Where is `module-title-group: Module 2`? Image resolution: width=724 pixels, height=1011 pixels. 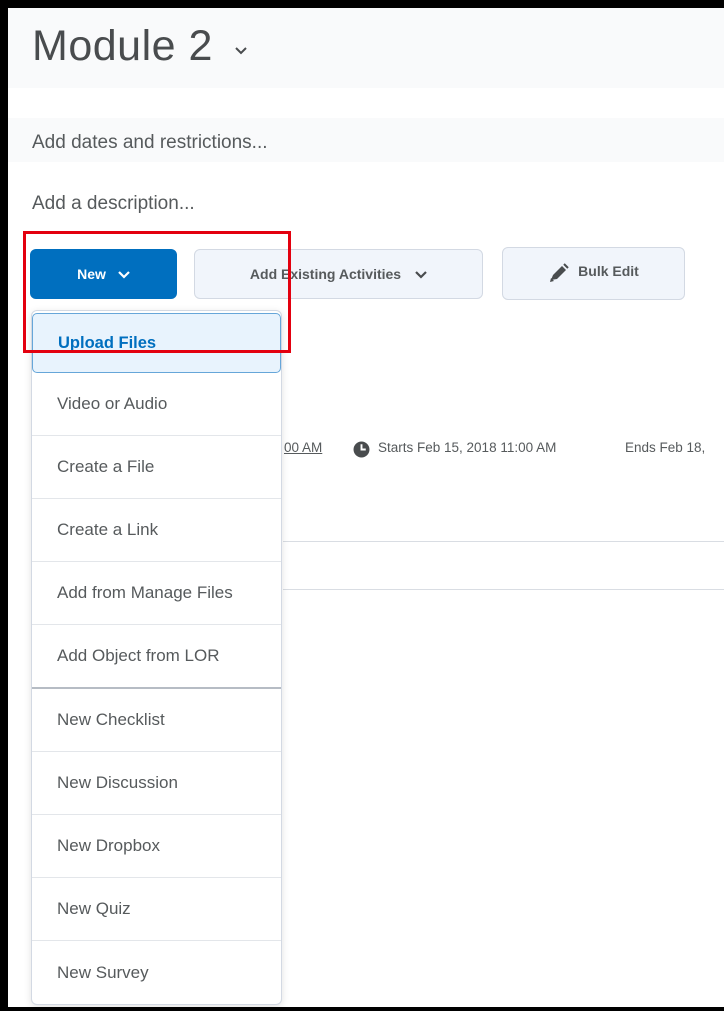
module-title-group: Module 2 is located at coordinates (139, 46).